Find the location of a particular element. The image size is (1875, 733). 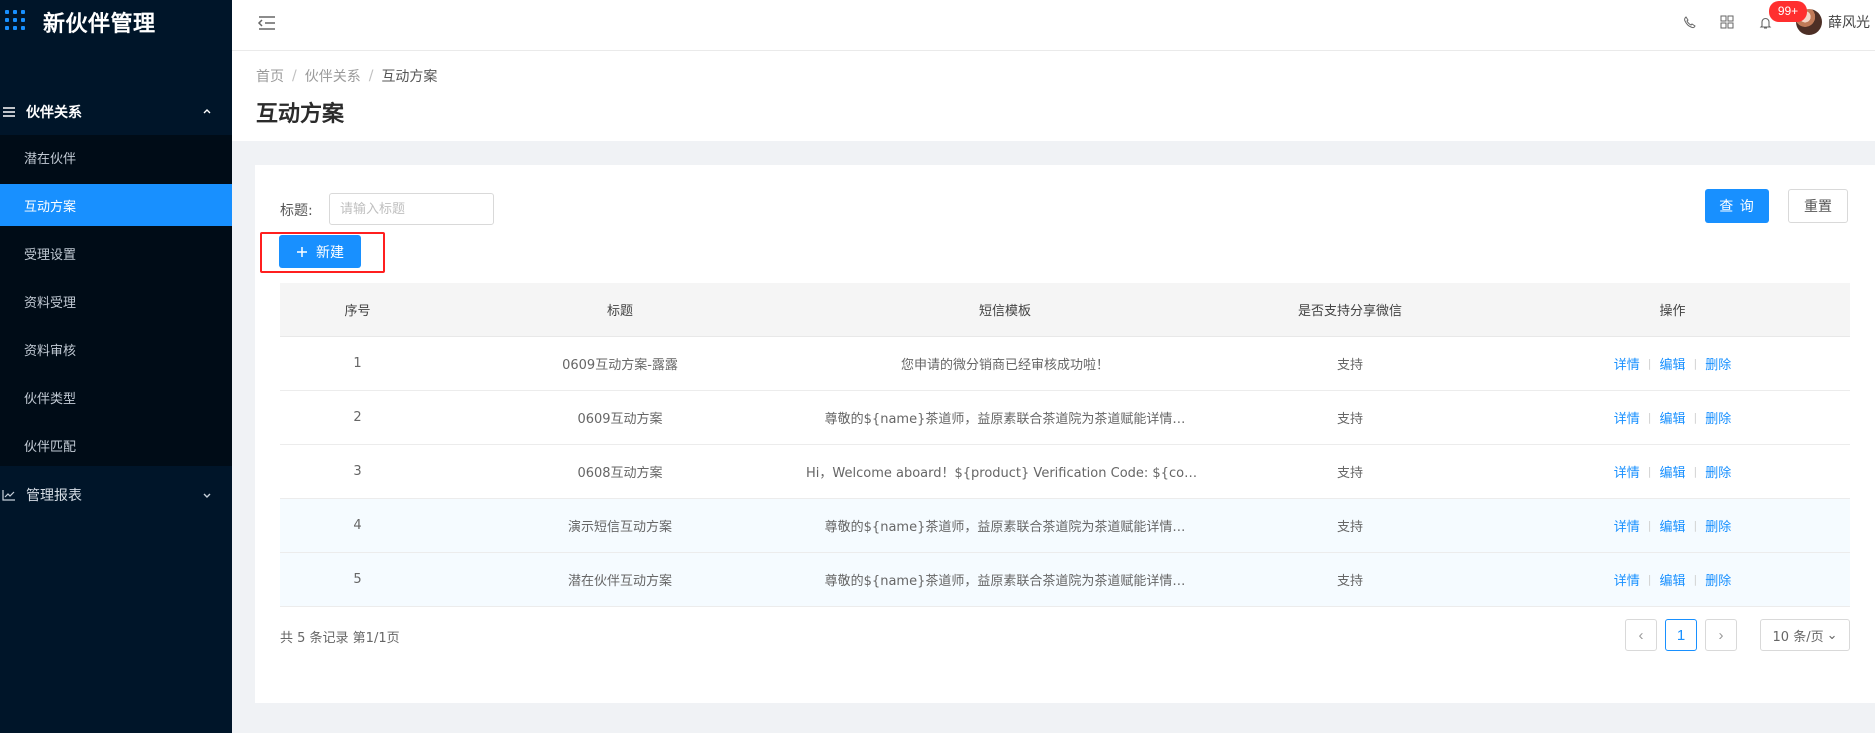

sidebar-item-partner-types: 伙伴类型 is located at coordinates (116, 397).